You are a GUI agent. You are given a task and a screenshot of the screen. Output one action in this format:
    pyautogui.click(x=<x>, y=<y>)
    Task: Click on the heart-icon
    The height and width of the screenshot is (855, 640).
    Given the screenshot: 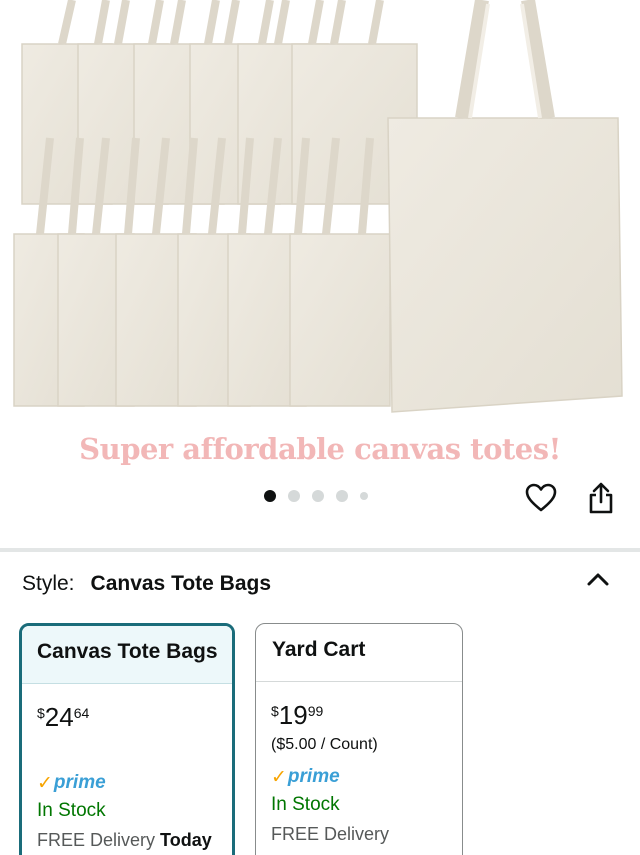 What is the action you would take?
    pyautogui.click(x=541, y=497)
    